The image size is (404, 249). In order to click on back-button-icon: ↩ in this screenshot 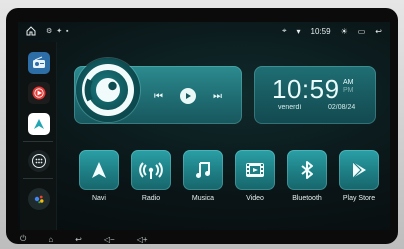, I will do `click(78, 239)`.